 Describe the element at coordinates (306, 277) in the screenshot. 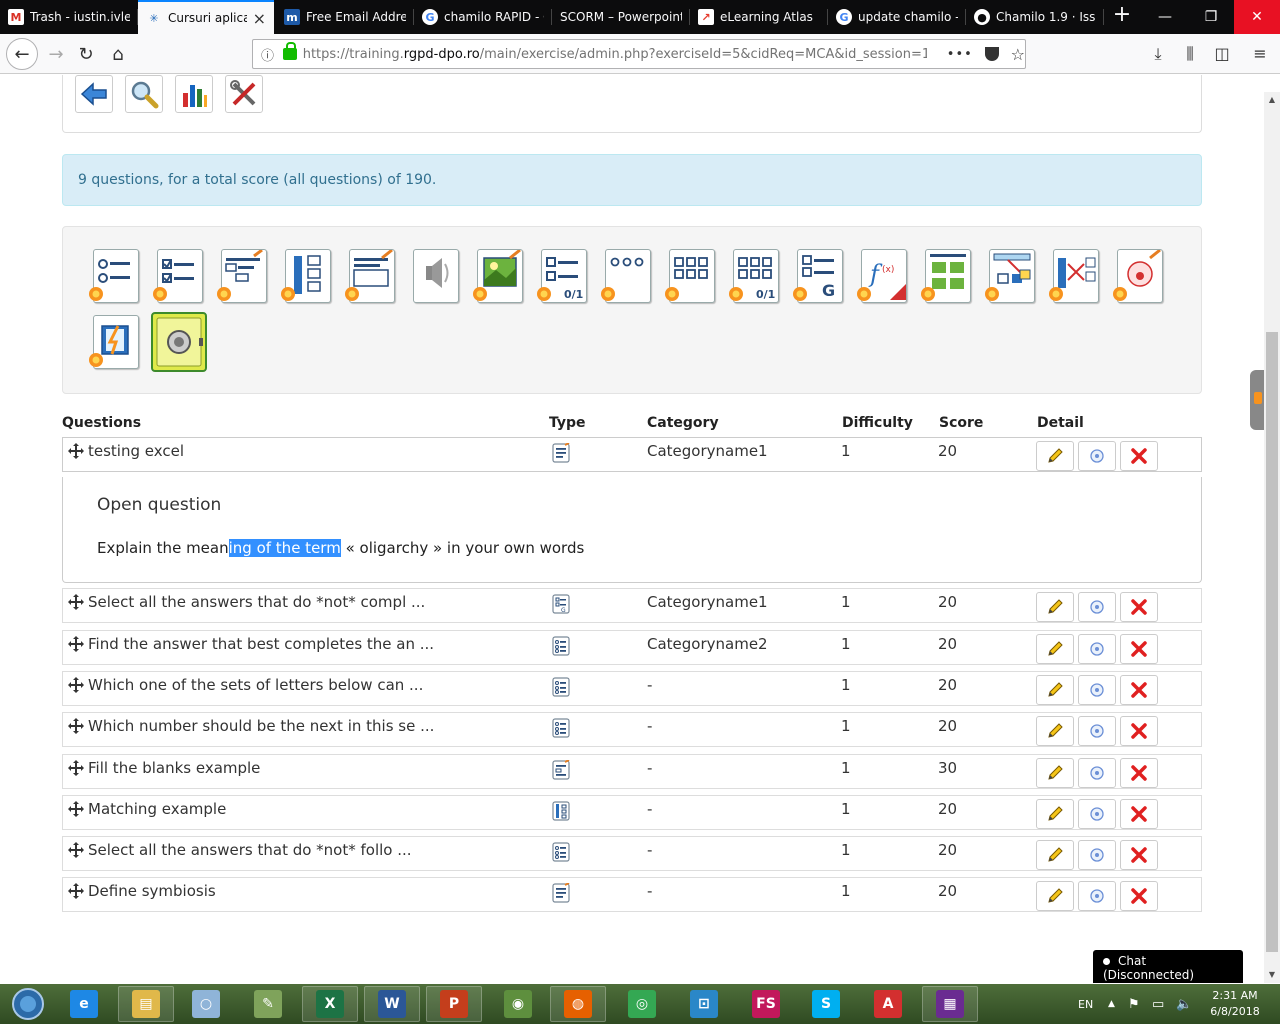

I see `qtype-matching` at that location.